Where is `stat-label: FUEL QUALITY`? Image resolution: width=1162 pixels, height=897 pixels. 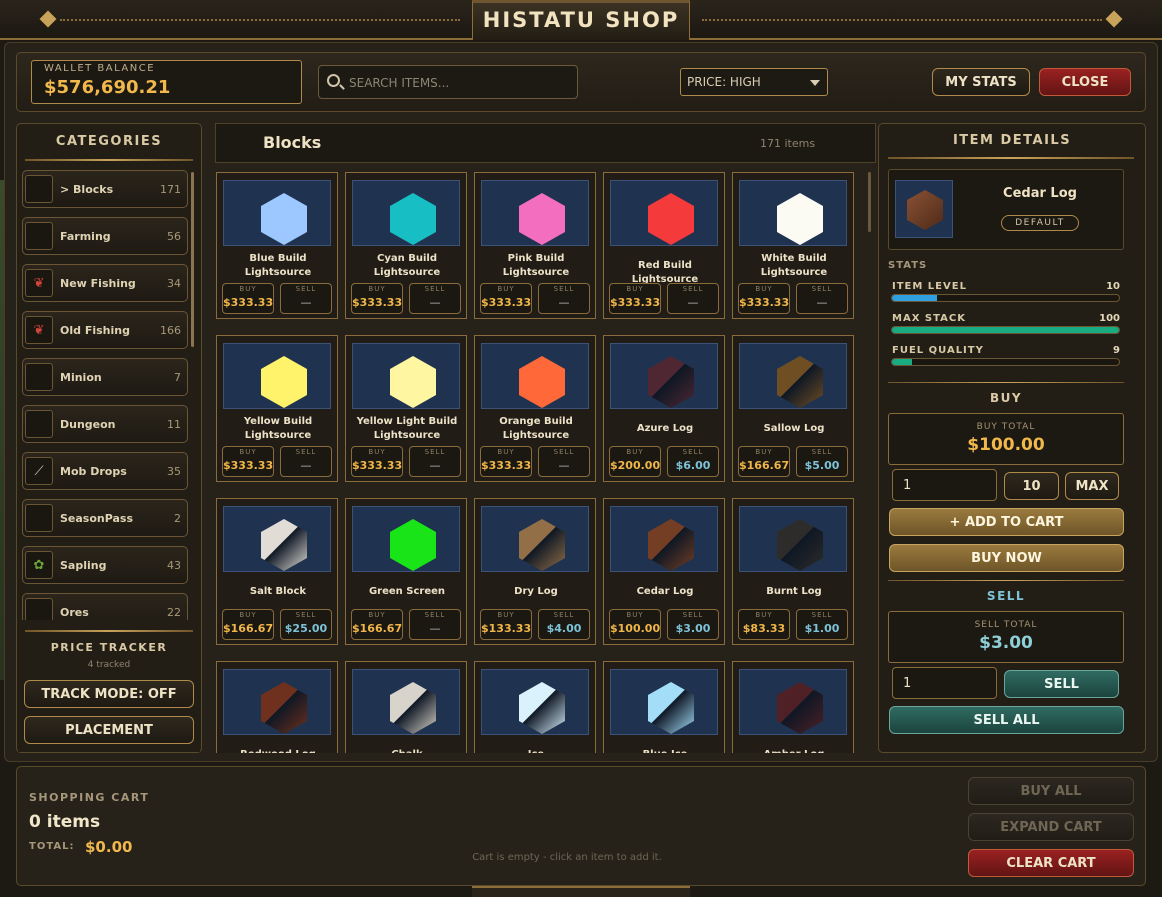 stat-label: FUEL QUALITY is located at coordinates (938, 350).